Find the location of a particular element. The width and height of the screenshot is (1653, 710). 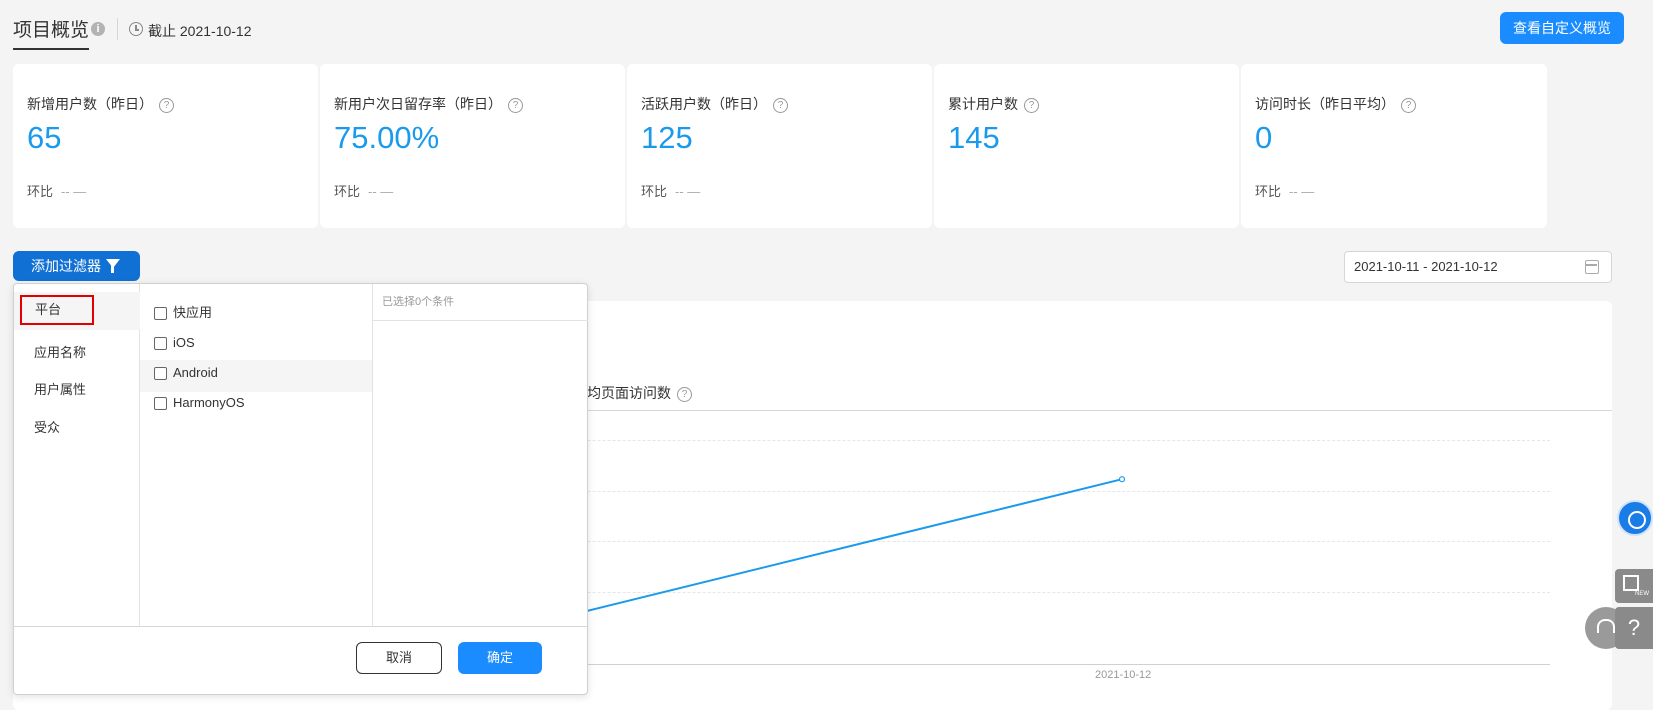

metric-value: 65 is located at coordinates (44, 137).